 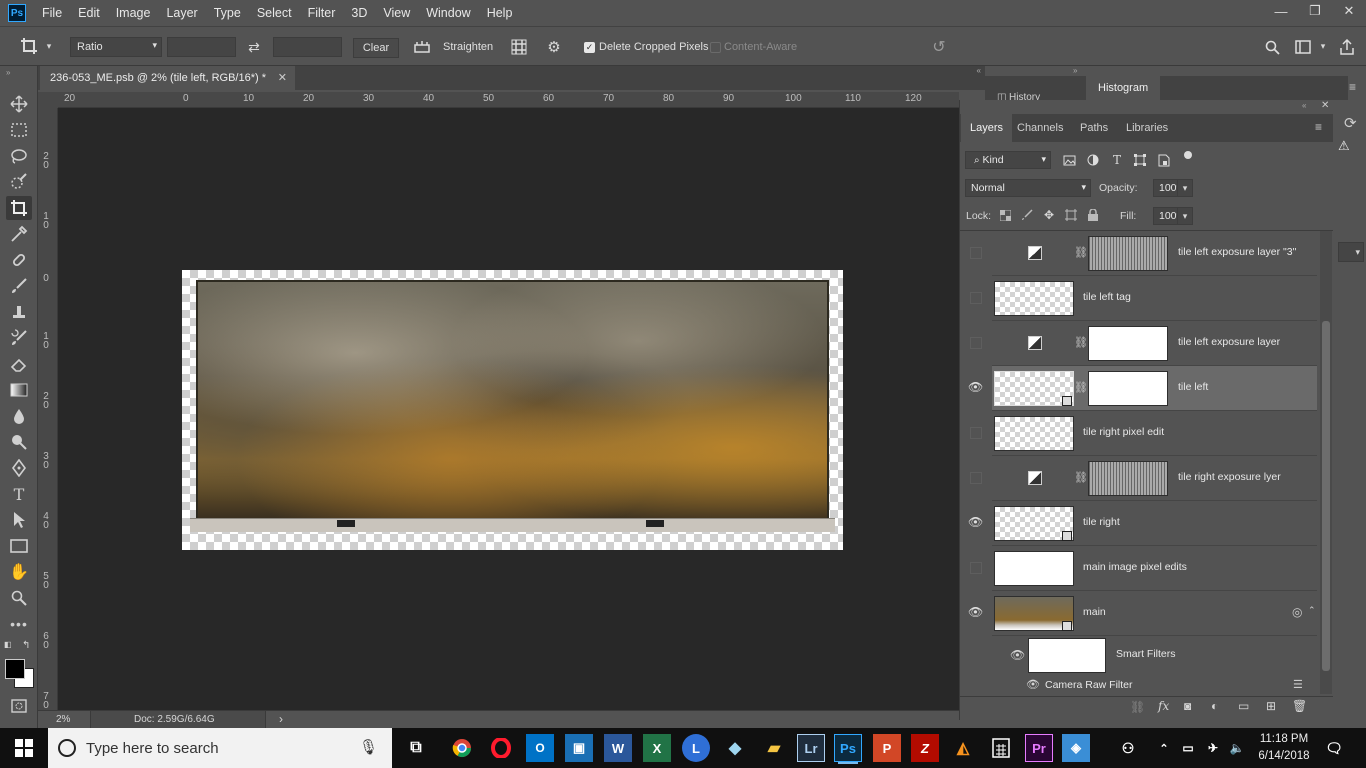 What do you see at coordinates (186, 720) in the screenshot?
I see `doc-size-field: Doc: 2.59G/6.64G ›` at bounding box center [186, 720].